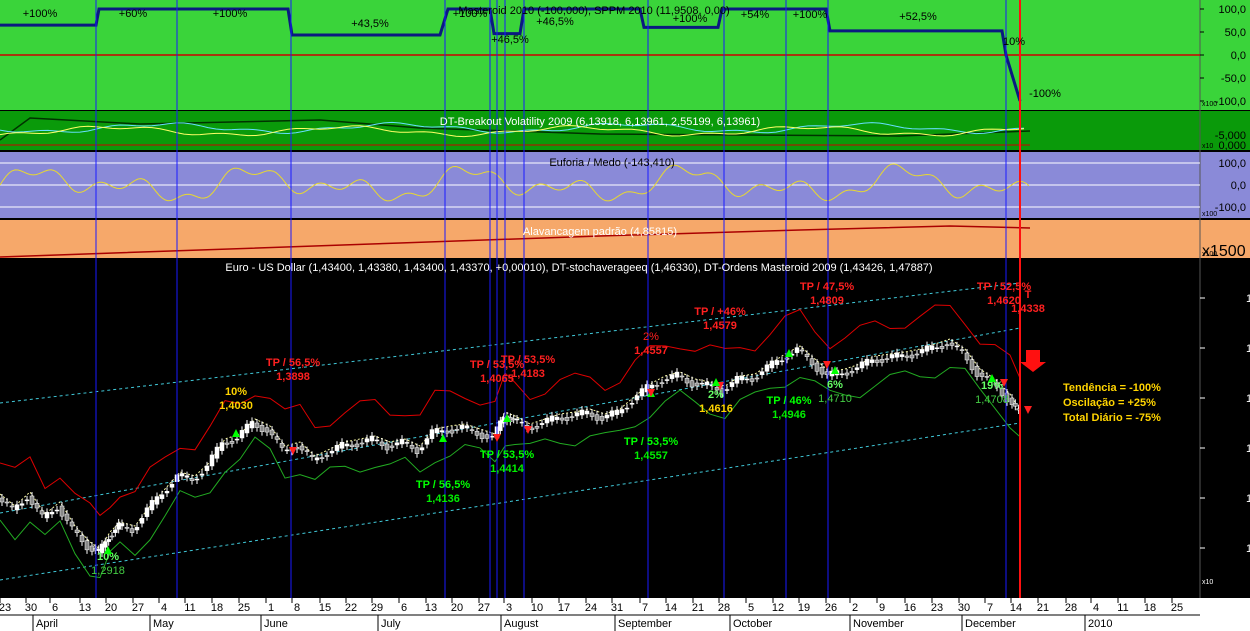 Image resolution: width=1250 pixels, height=631 pixels. What do you see at coordinates (133, 14) in the screenshot?
I see `masteroid-pct-label: +60%` at bounding box center [133, 14].